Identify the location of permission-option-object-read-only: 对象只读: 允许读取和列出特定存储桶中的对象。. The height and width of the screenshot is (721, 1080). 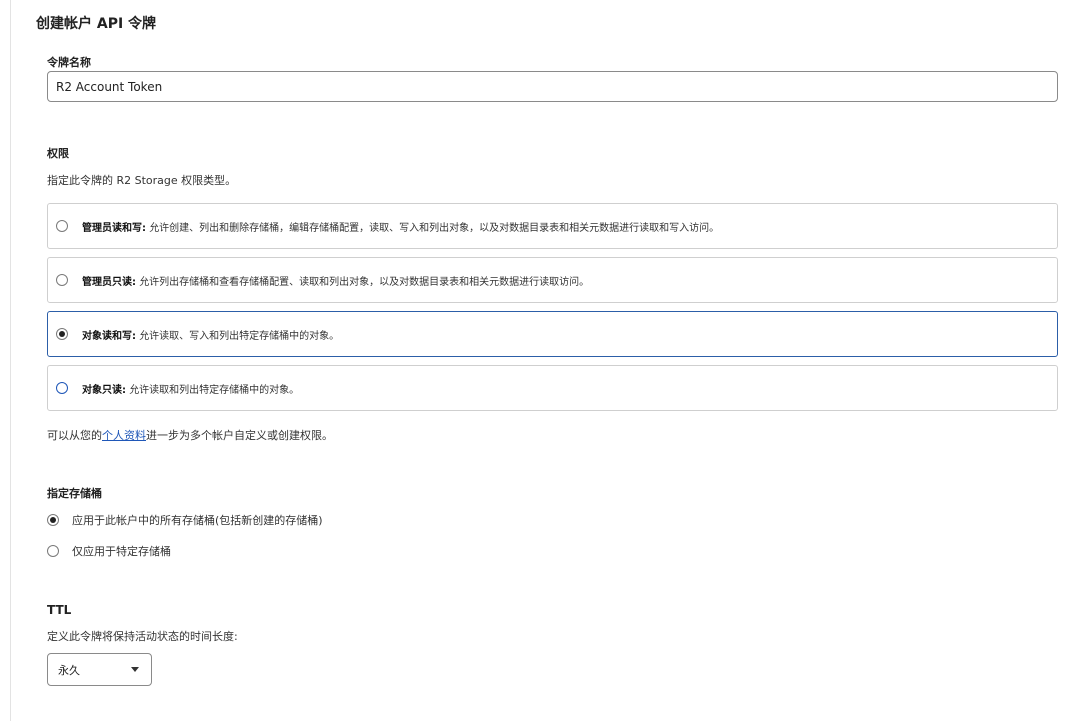
(552, 388).